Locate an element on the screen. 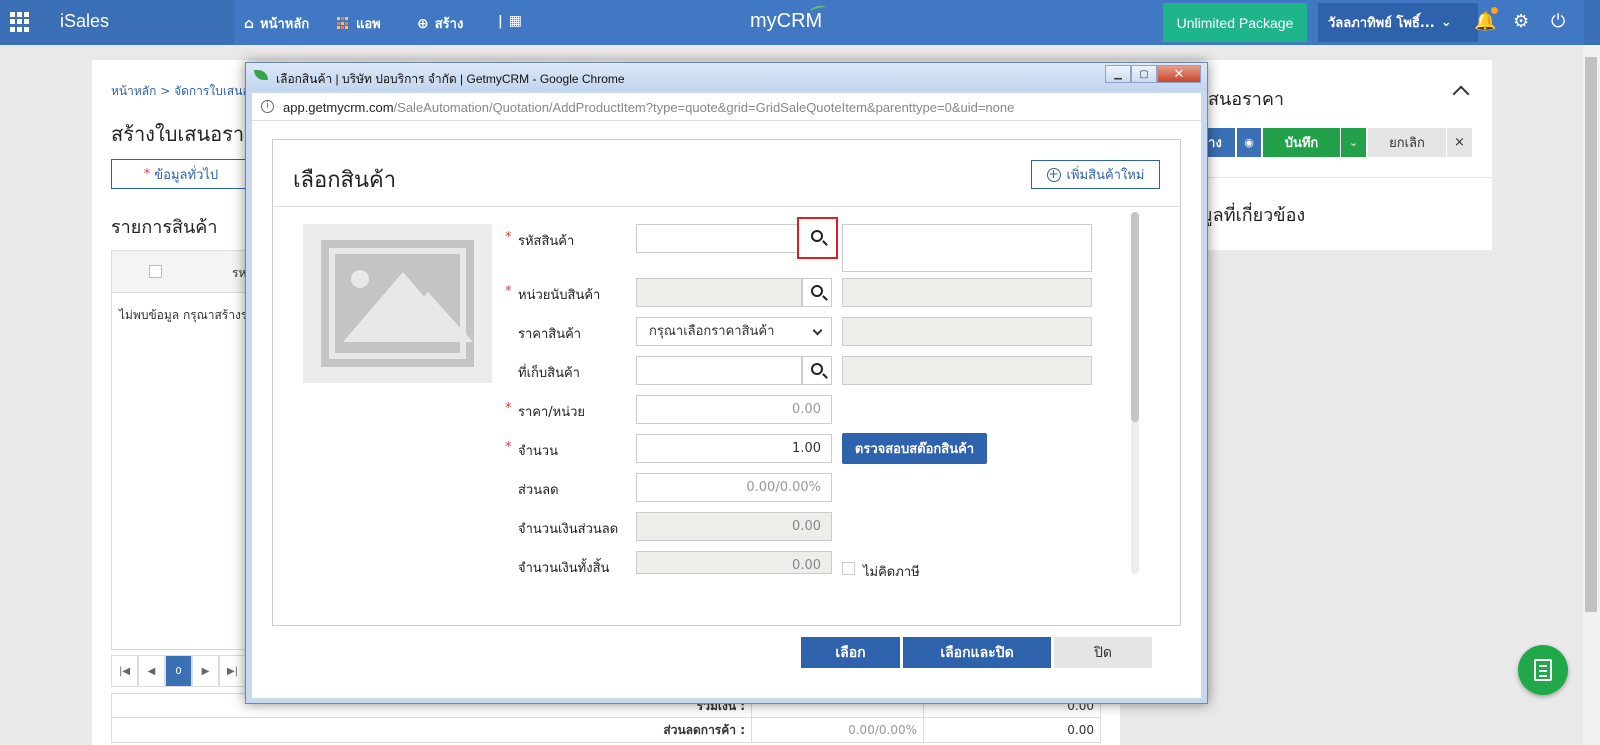  select-button: เลือก is located at coordinates (850, 652).